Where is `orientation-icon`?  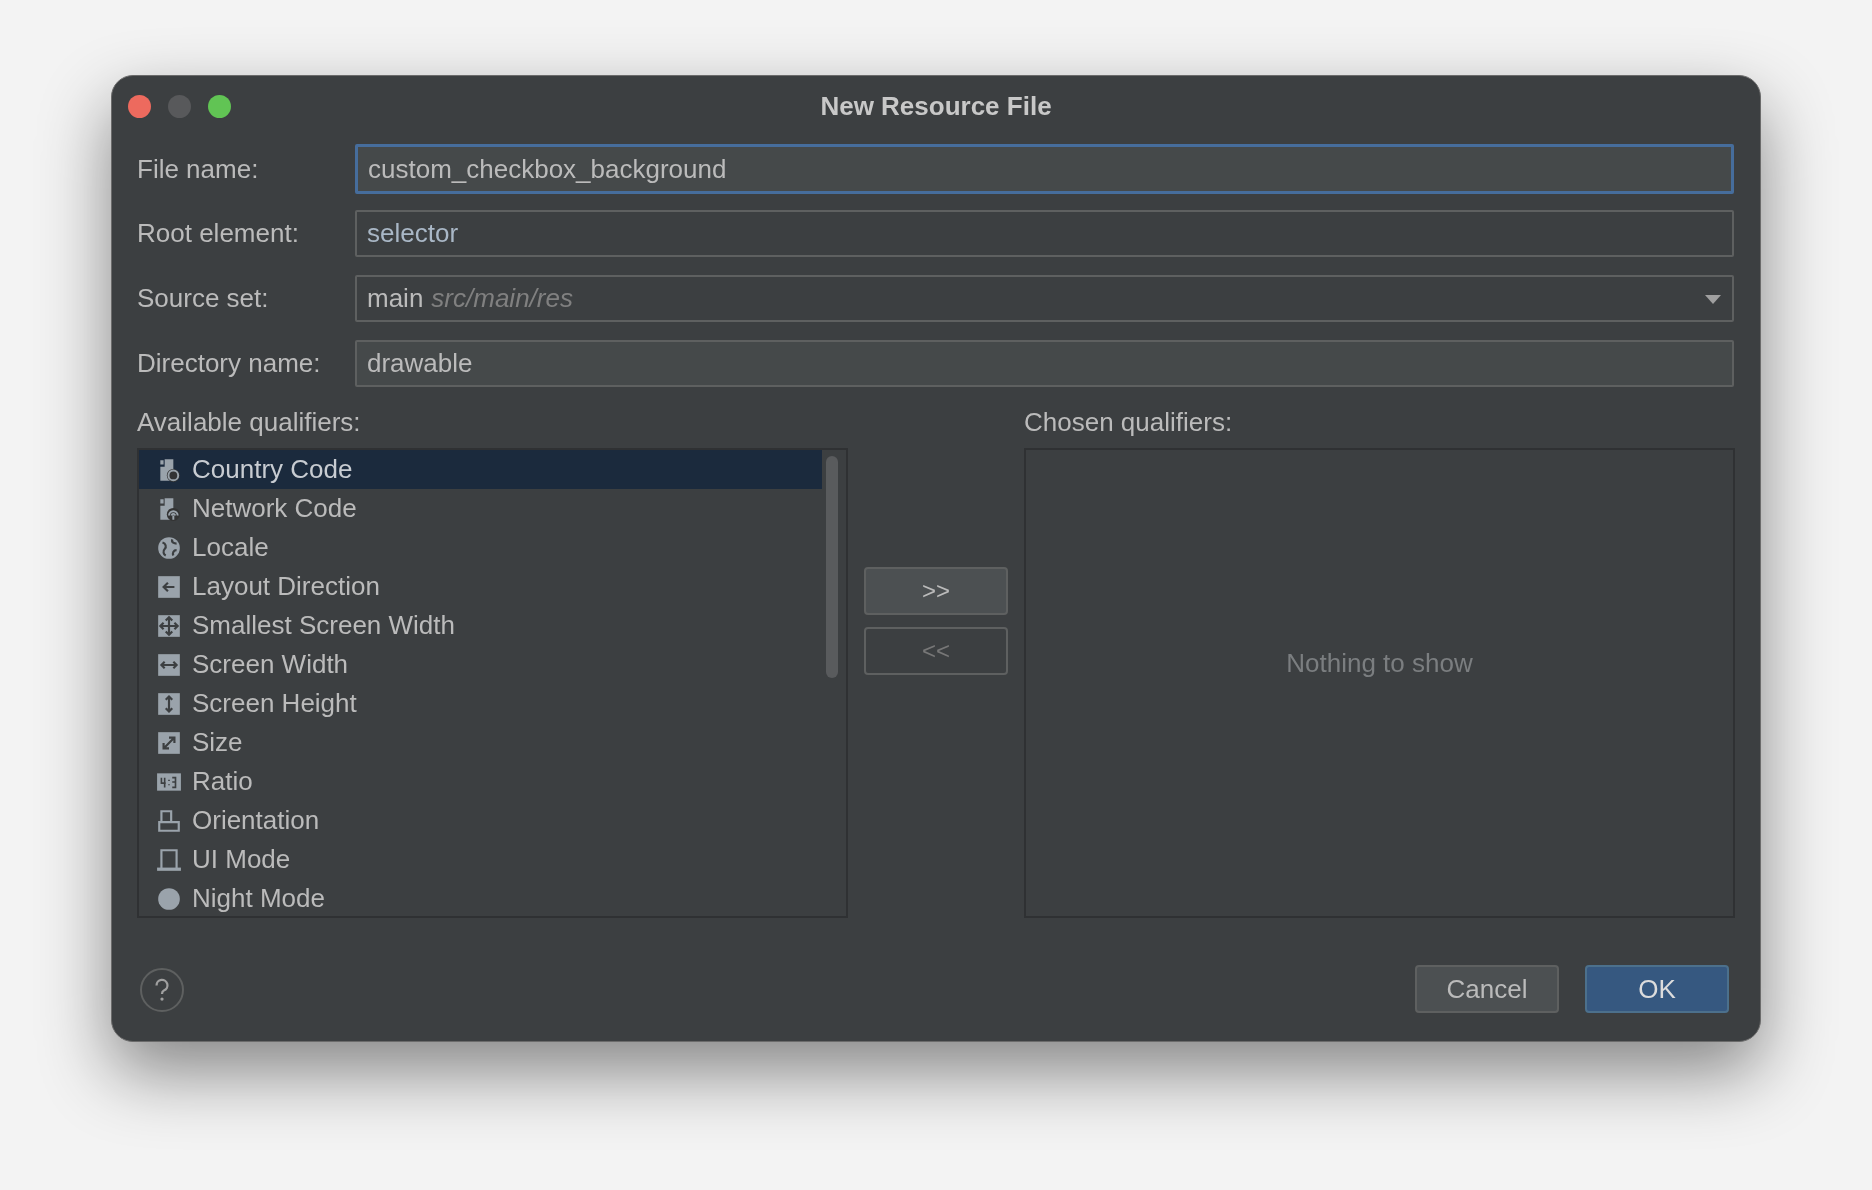
orientation-icon is located at coordinates (169, 820).